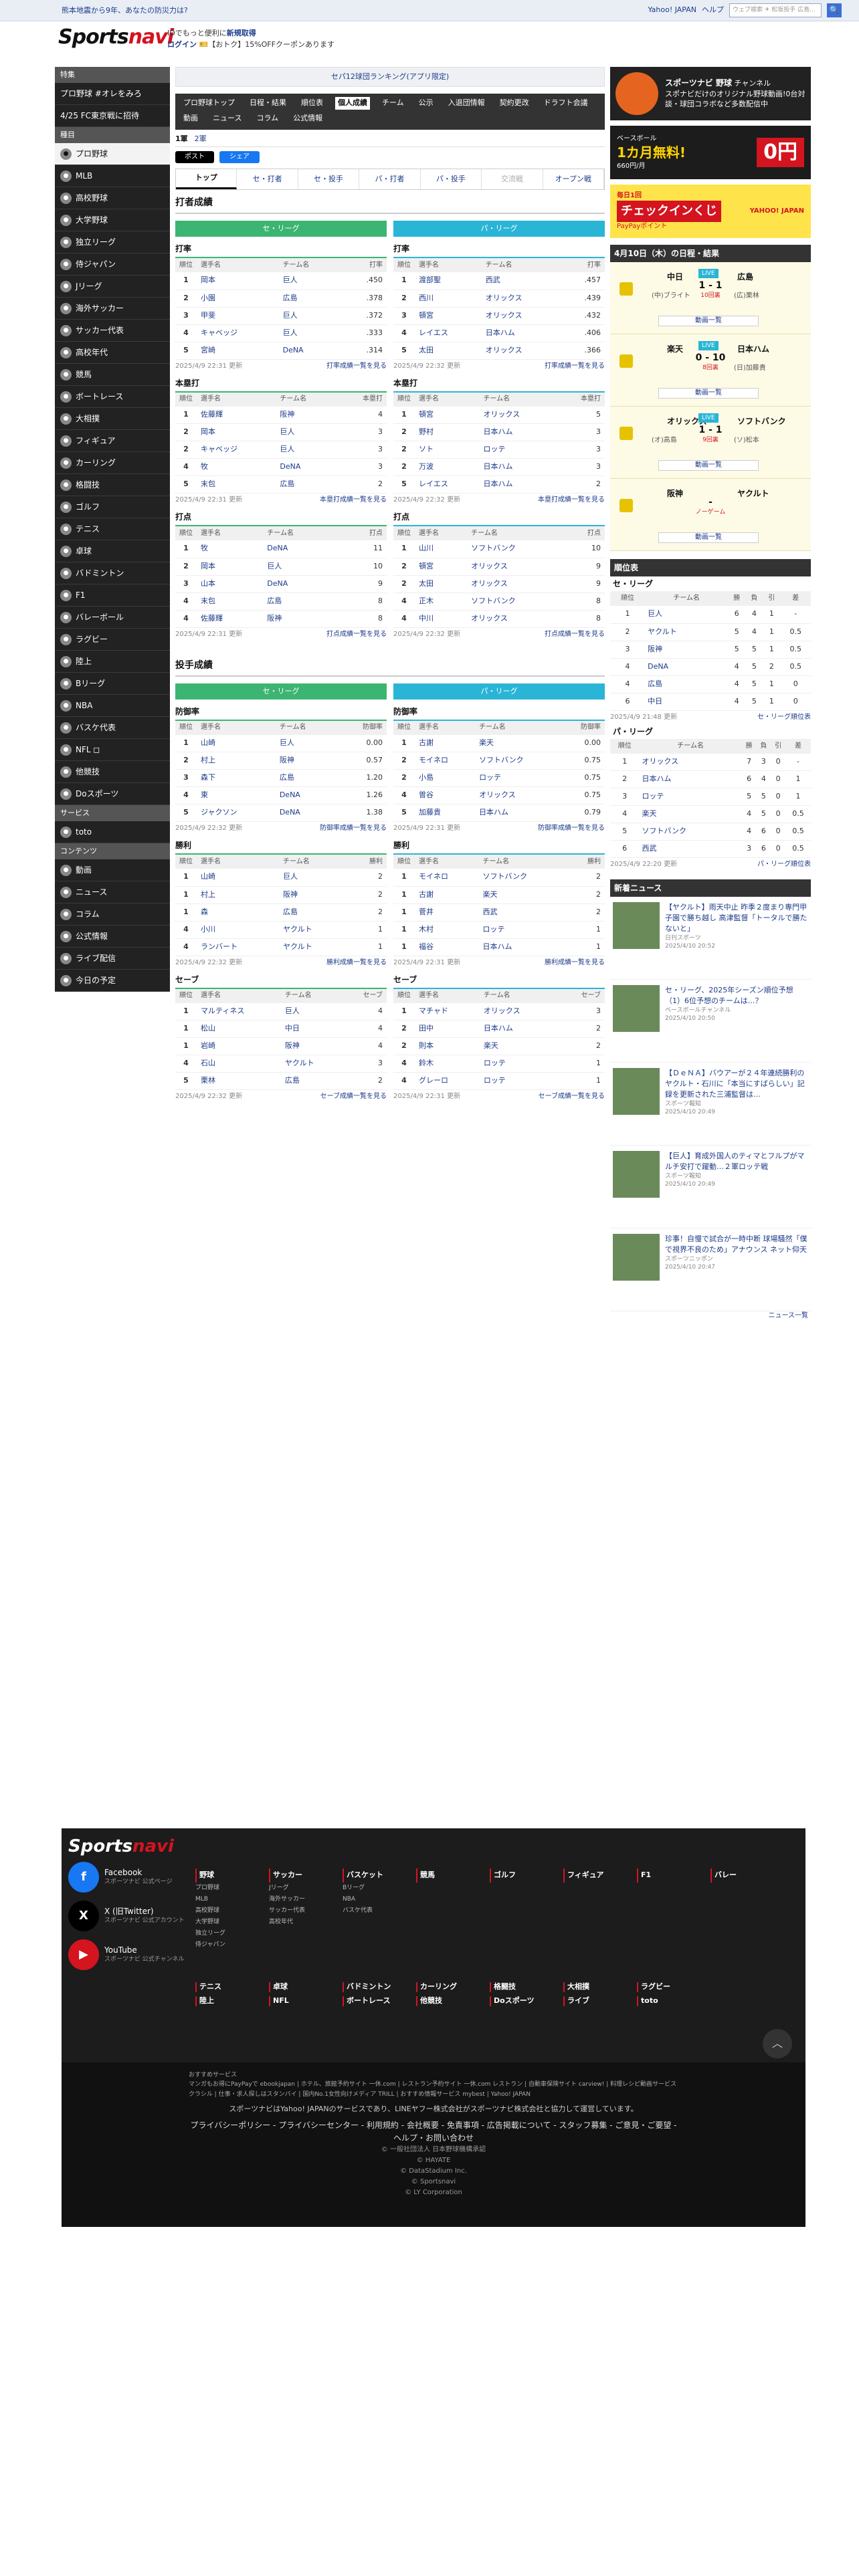  What do you see at coordinates (448, 1029) in the screenshot?
I see `player-name-link: 田中` at bounding box center [448, 1029].